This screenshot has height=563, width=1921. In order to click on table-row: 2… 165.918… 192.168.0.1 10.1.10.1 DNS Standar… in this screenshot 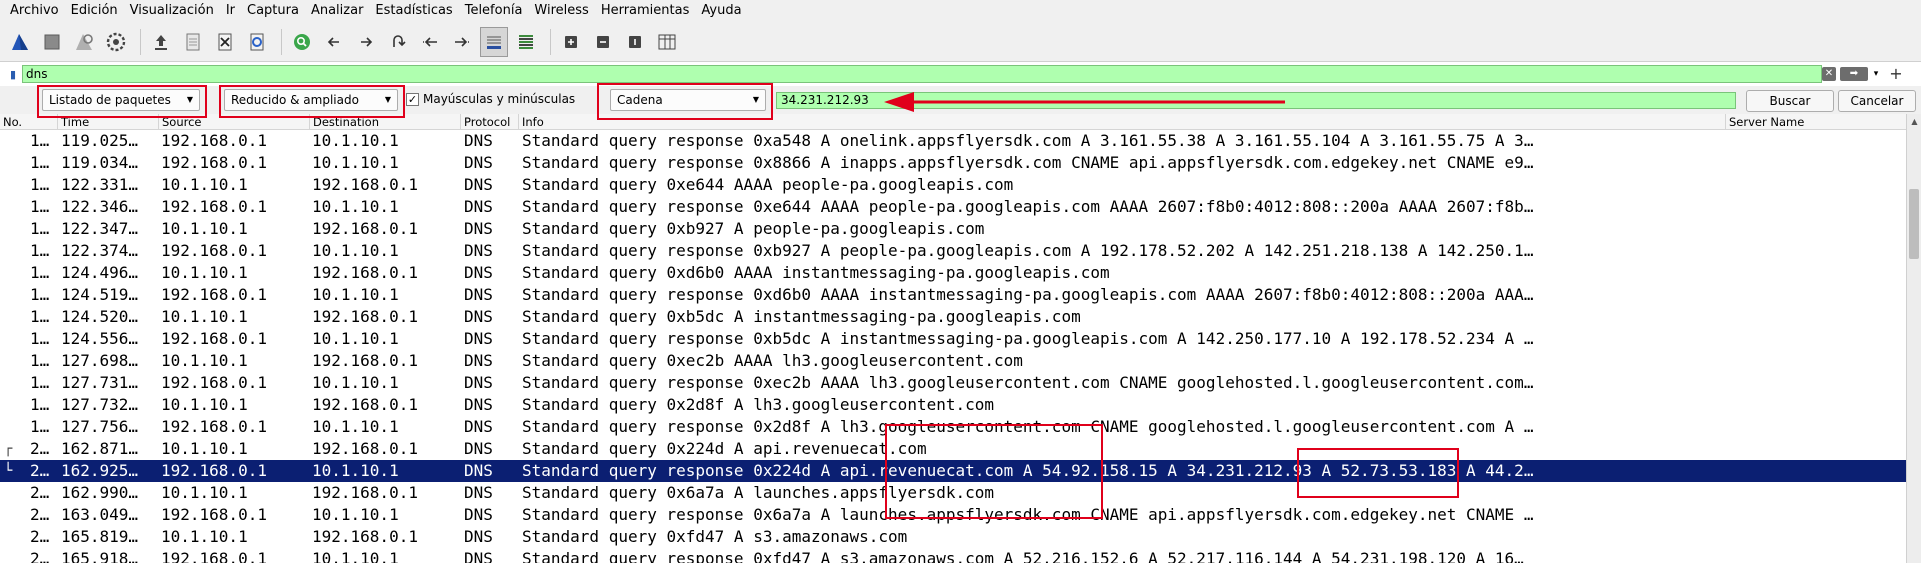, I will do `click(953, 555)`.